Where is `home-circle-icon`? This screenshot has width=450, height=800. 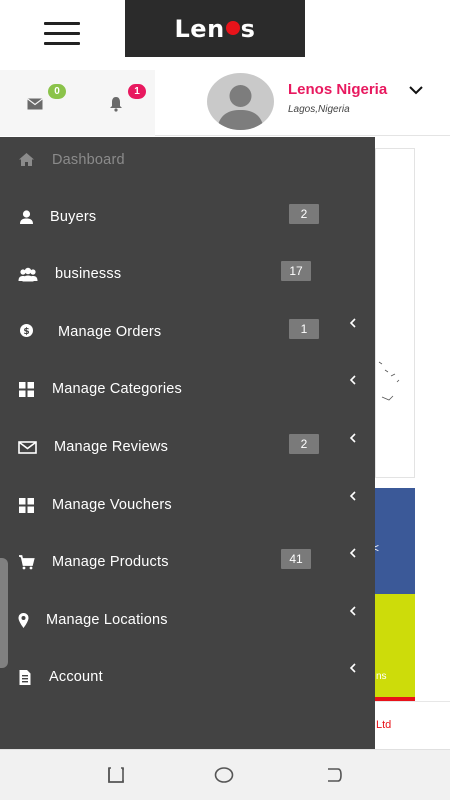
home-circle-icon is located at coordinates (224, 775).